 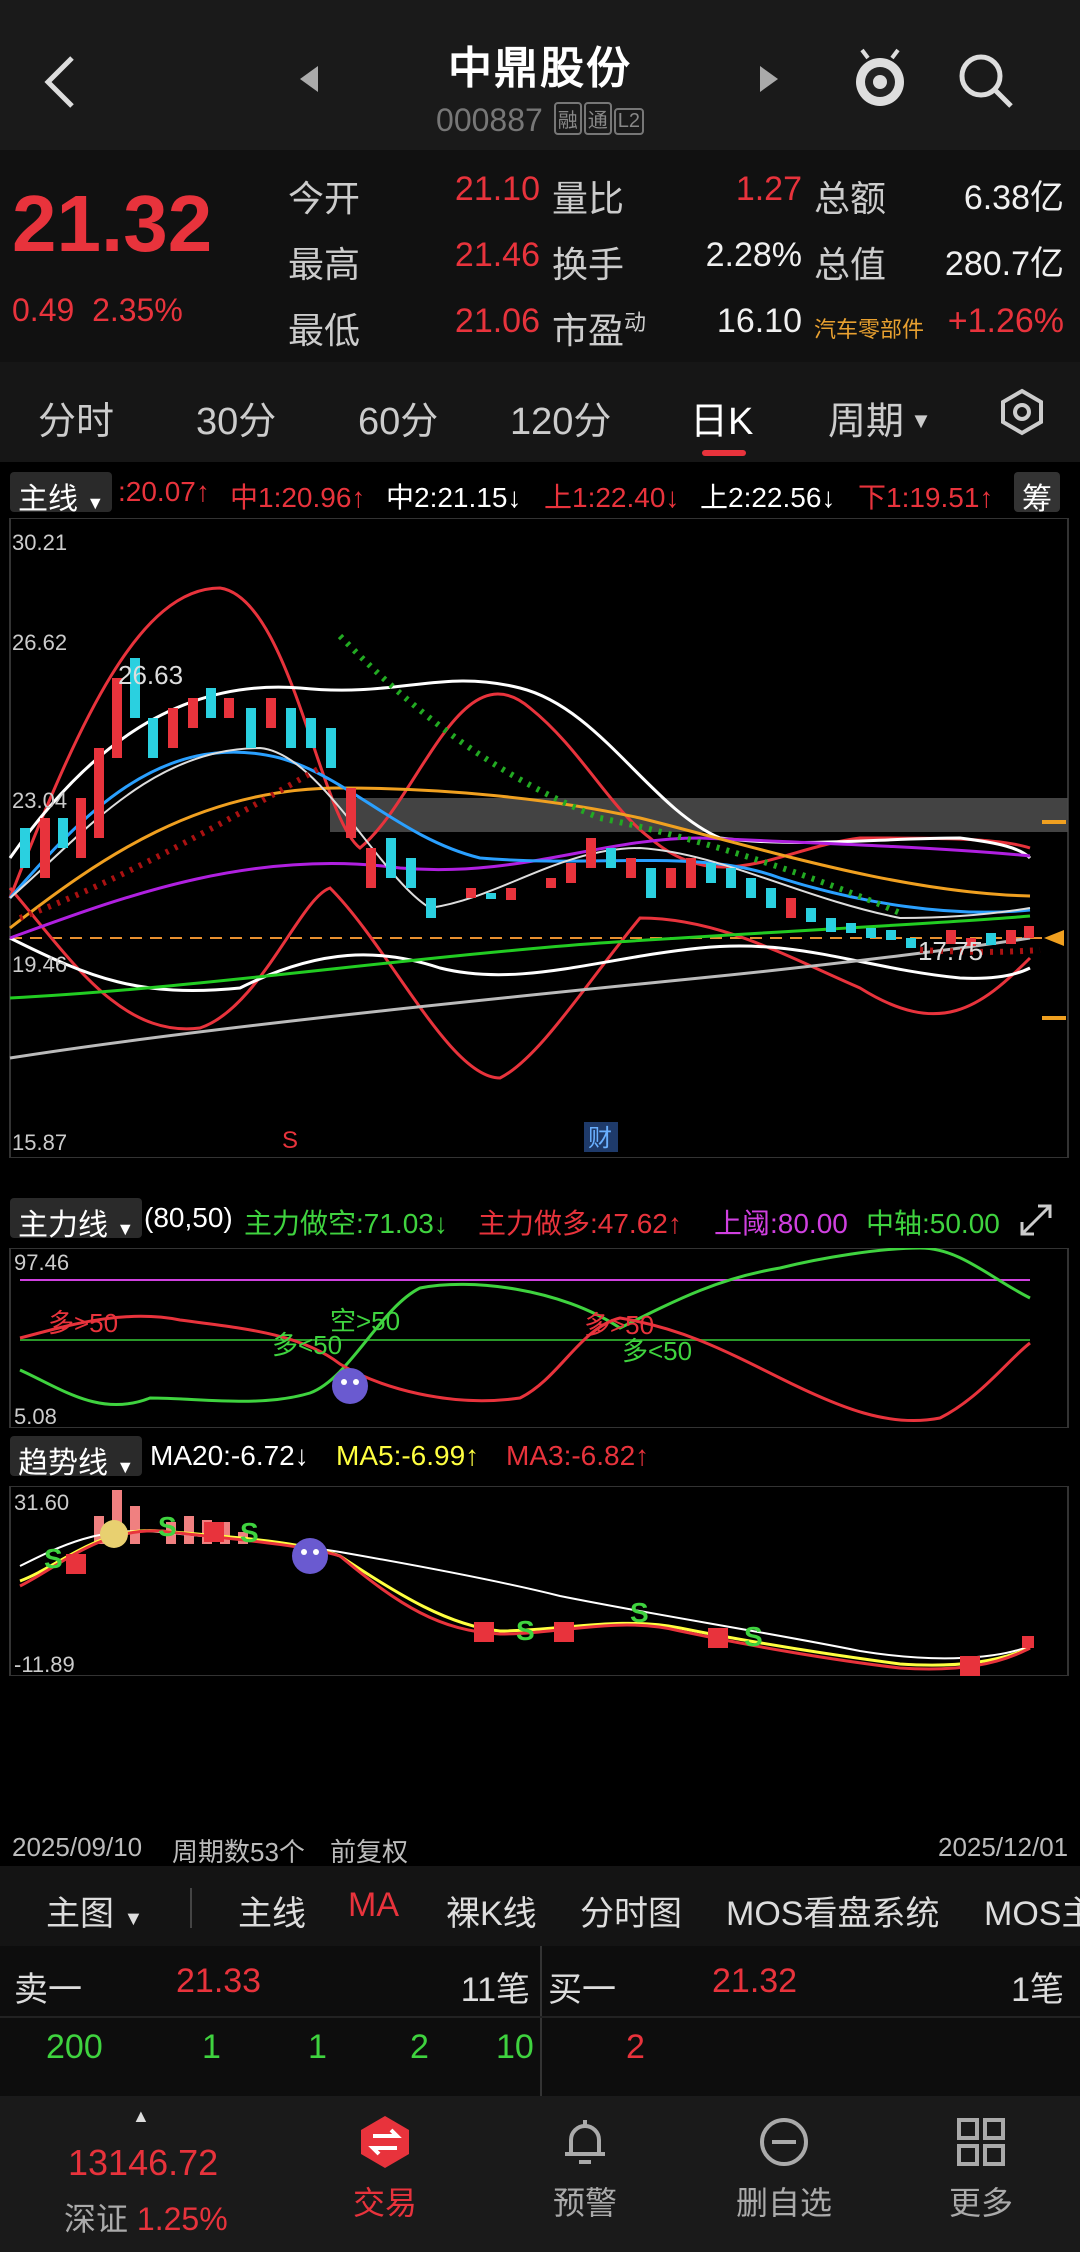 I want to click on main-indicator-label: 主线, so click(x=48, y=499).